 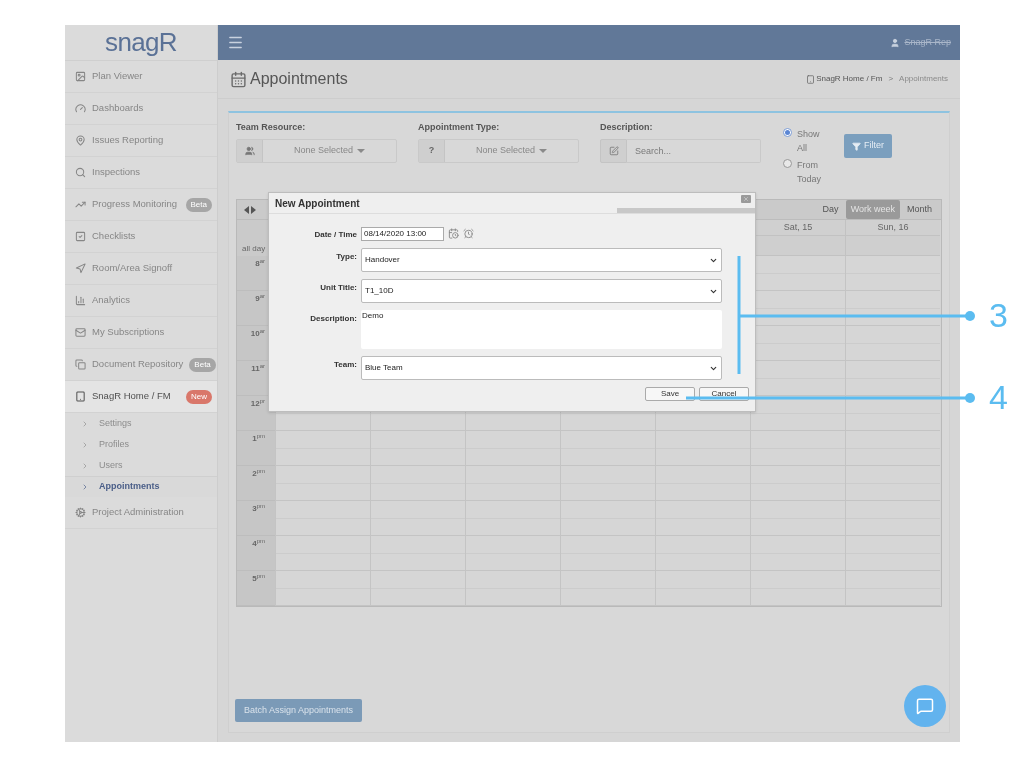 What do you see at coordinates (253, 209) in the screenshot?
I see `next-arrow-icon` at bounding box center [253, 209].